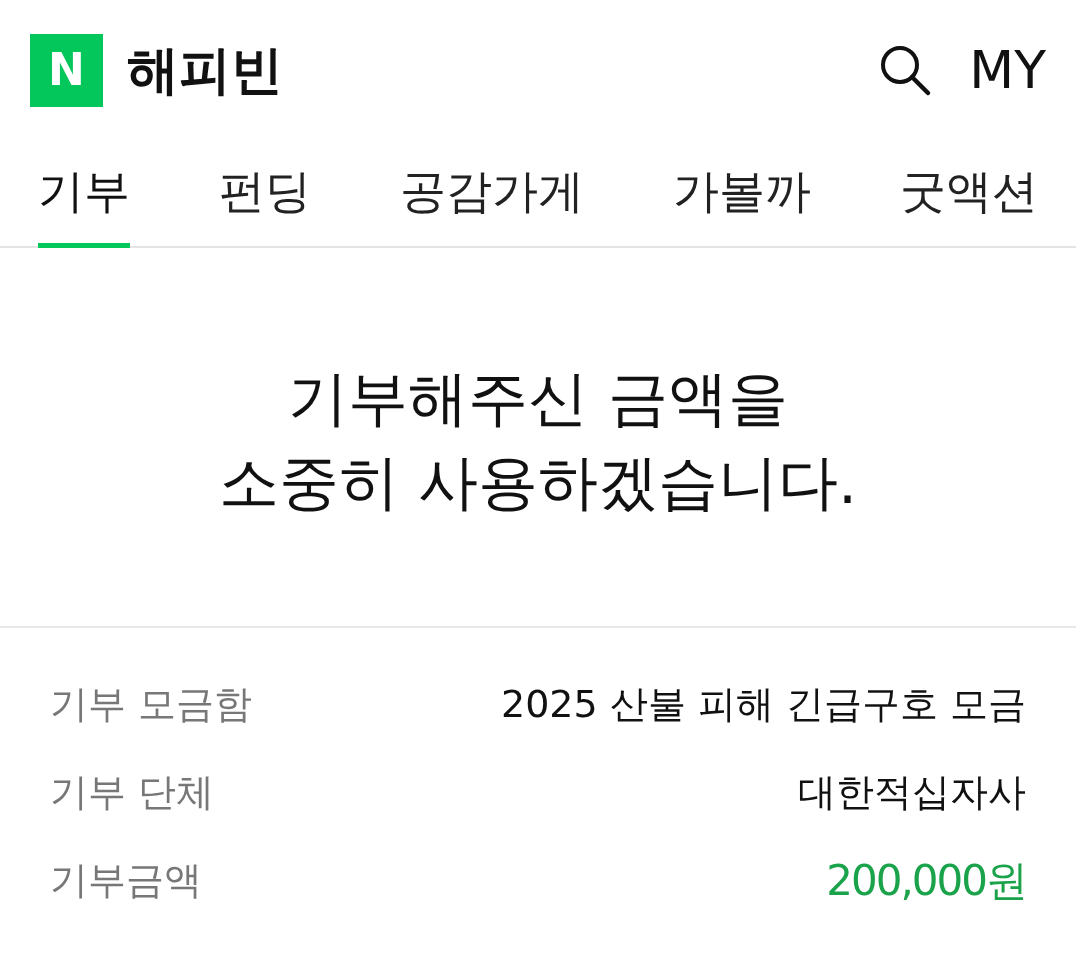  Describe the element at coordinates (265, 194) in the screenshot. I see `nav-tab: 펀딩` at that location.